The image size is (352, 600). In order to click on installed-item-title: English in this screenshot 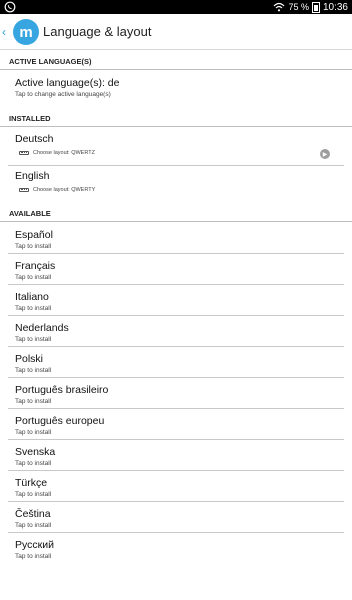, I will do `click(32, 176)`.